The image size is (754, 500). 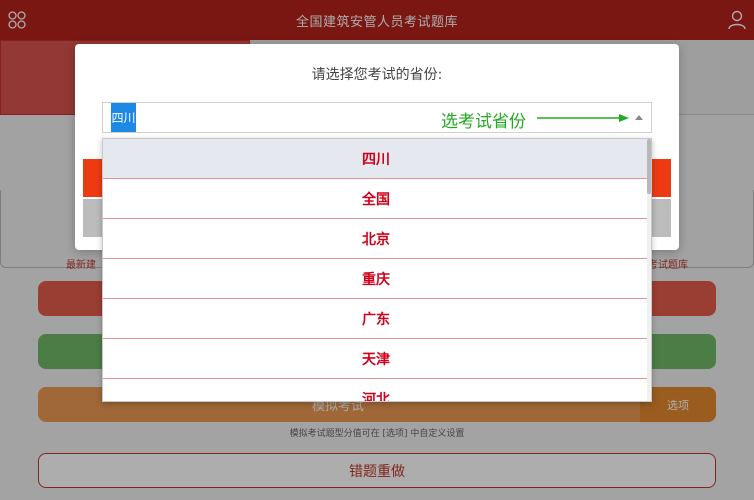 What do you see at coordinates (376, 199) in the screenshot?
I see `dropdown-option: 全国` at bounding box center [376, 199].